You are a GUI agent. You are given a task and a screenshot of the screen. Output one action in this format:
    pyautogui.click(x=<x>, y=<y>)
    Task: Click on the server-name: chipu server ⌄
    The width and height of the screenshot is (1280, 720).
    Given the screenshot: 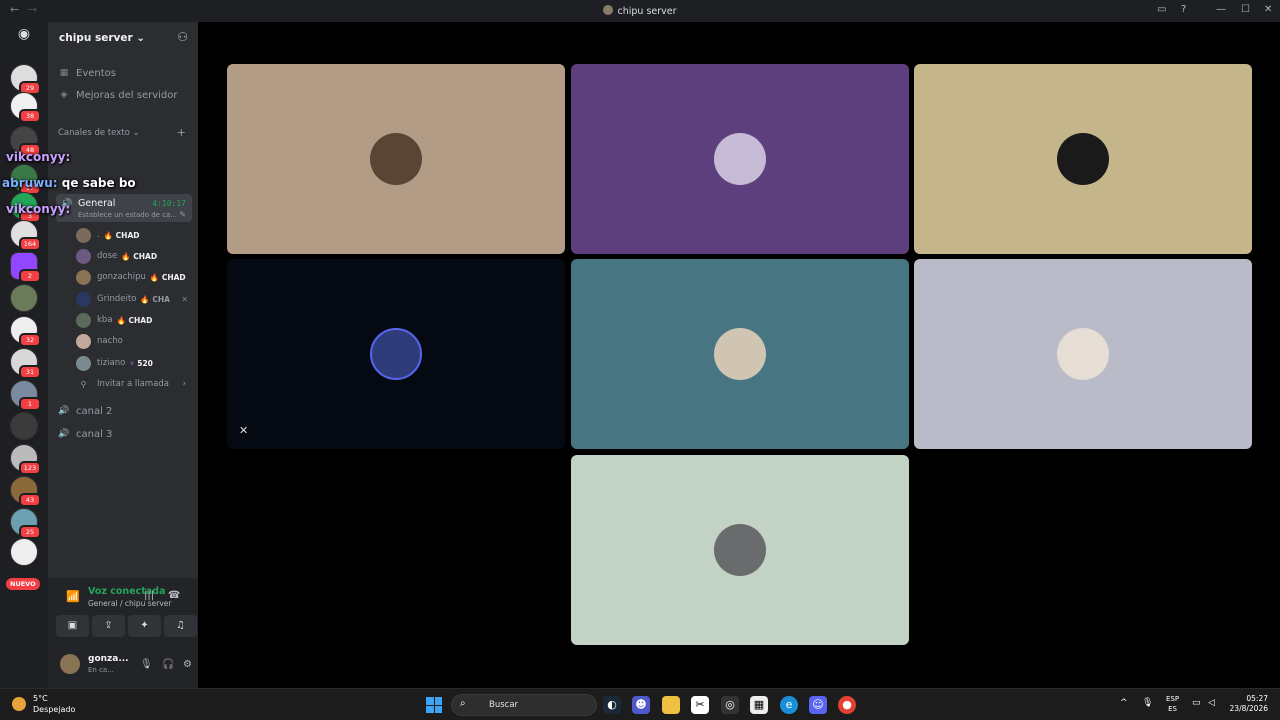 What is the action you would take?
    pyautogui.click(x=102, y=38)
    